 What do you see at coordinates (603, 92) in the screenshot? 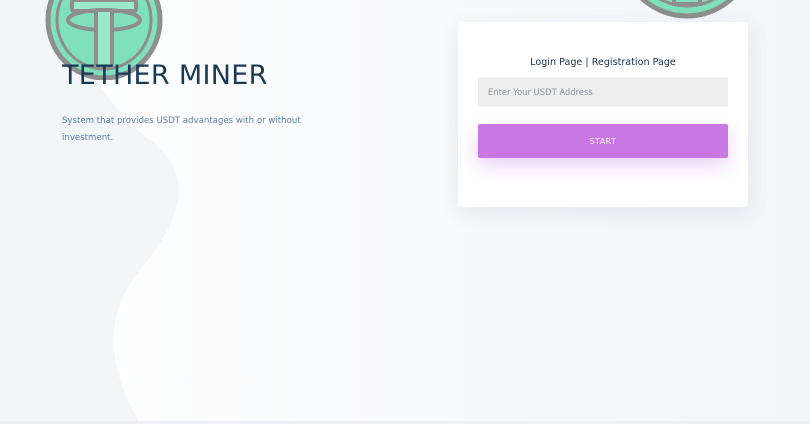
I see `usdt-address-input` at bounding box center [603, 92].